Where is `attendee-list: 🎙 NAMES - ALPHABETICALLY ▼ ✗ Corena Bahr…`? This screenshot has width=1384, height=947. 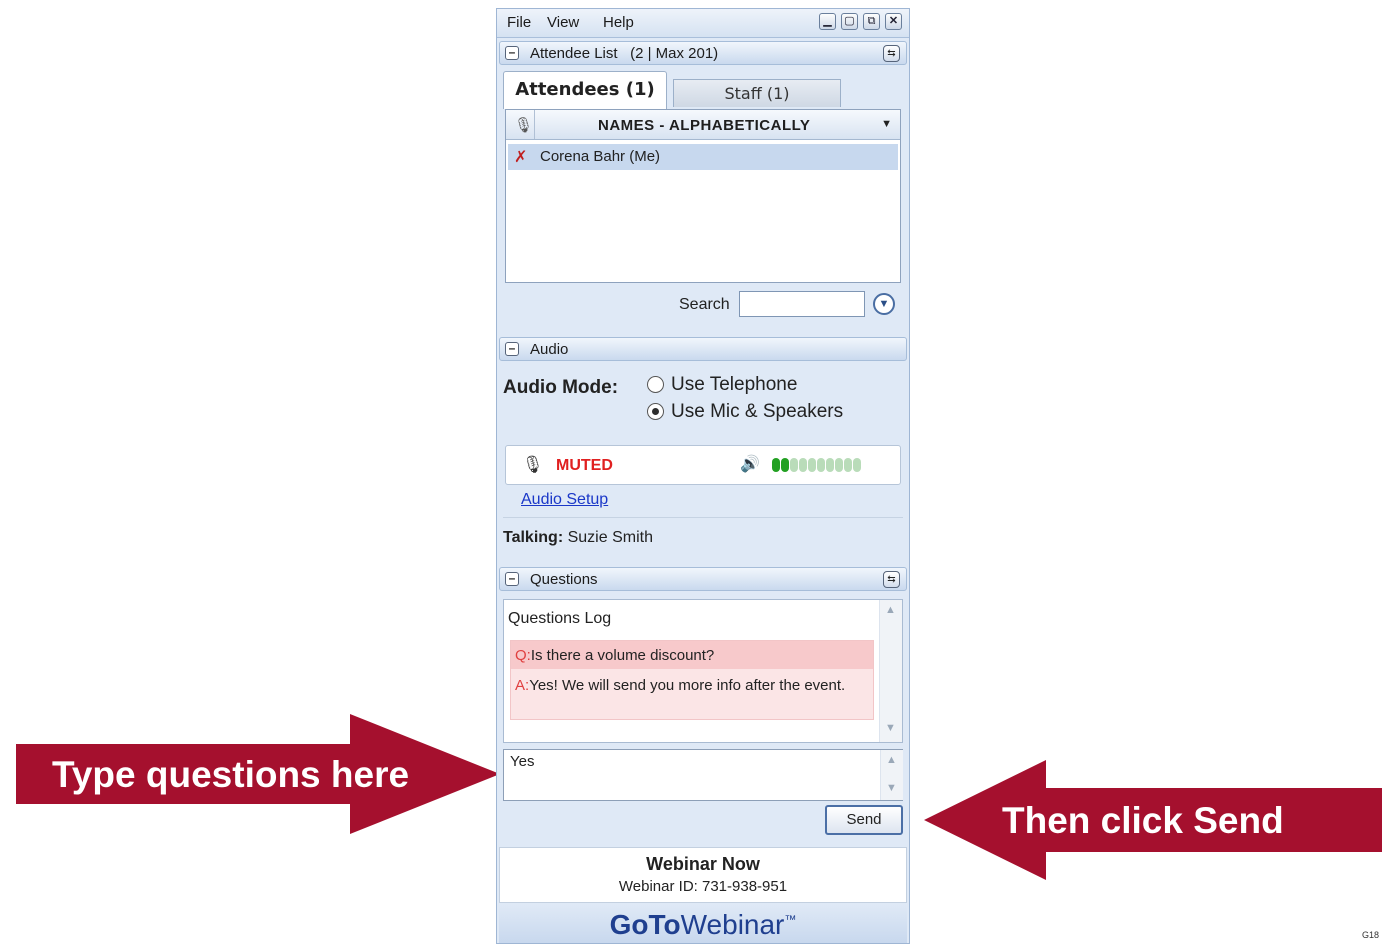
attendee-list: 🎙 NAMES - ALPHABETICALLY ▼ ✗ Corena Bahr… is located at coordinates (703, 196).